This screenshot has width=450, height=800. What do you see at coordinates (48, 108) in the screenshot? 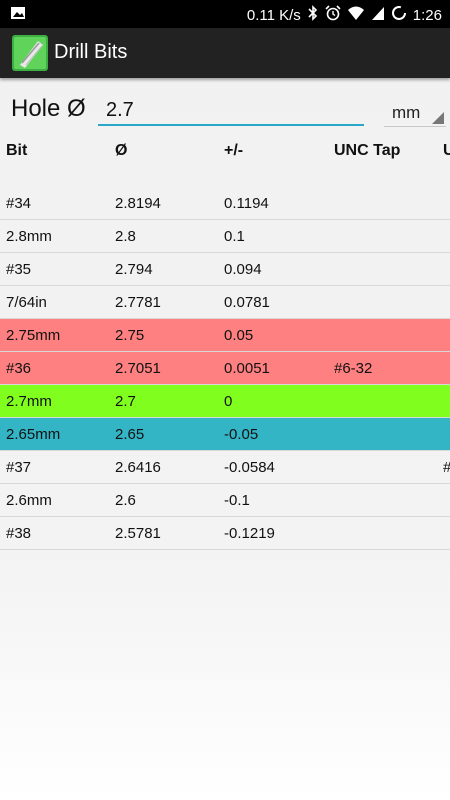
I see `hole-label: Hole Ø` at bounding box center [48, 108].